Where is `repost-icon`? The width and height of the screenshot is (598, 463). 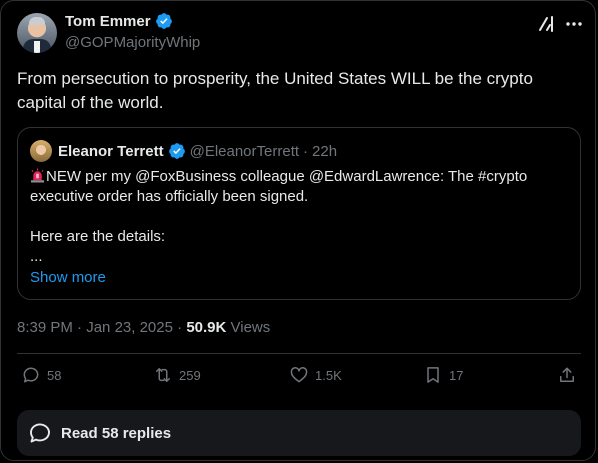
repost-icon is located at coordinates (163, 375).